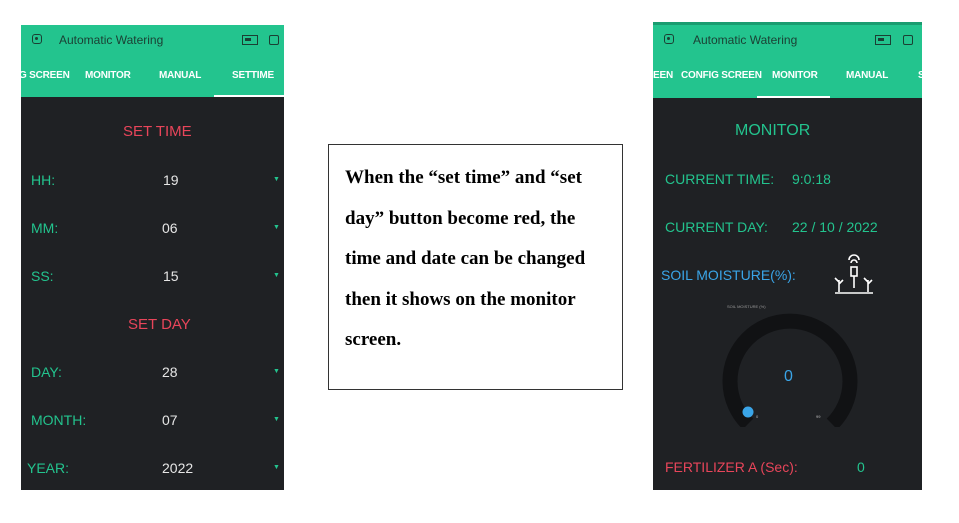  Describe the element at coordinates (159, 324) in the screenshot. I see `set-day-button: SET DAY` at that location.